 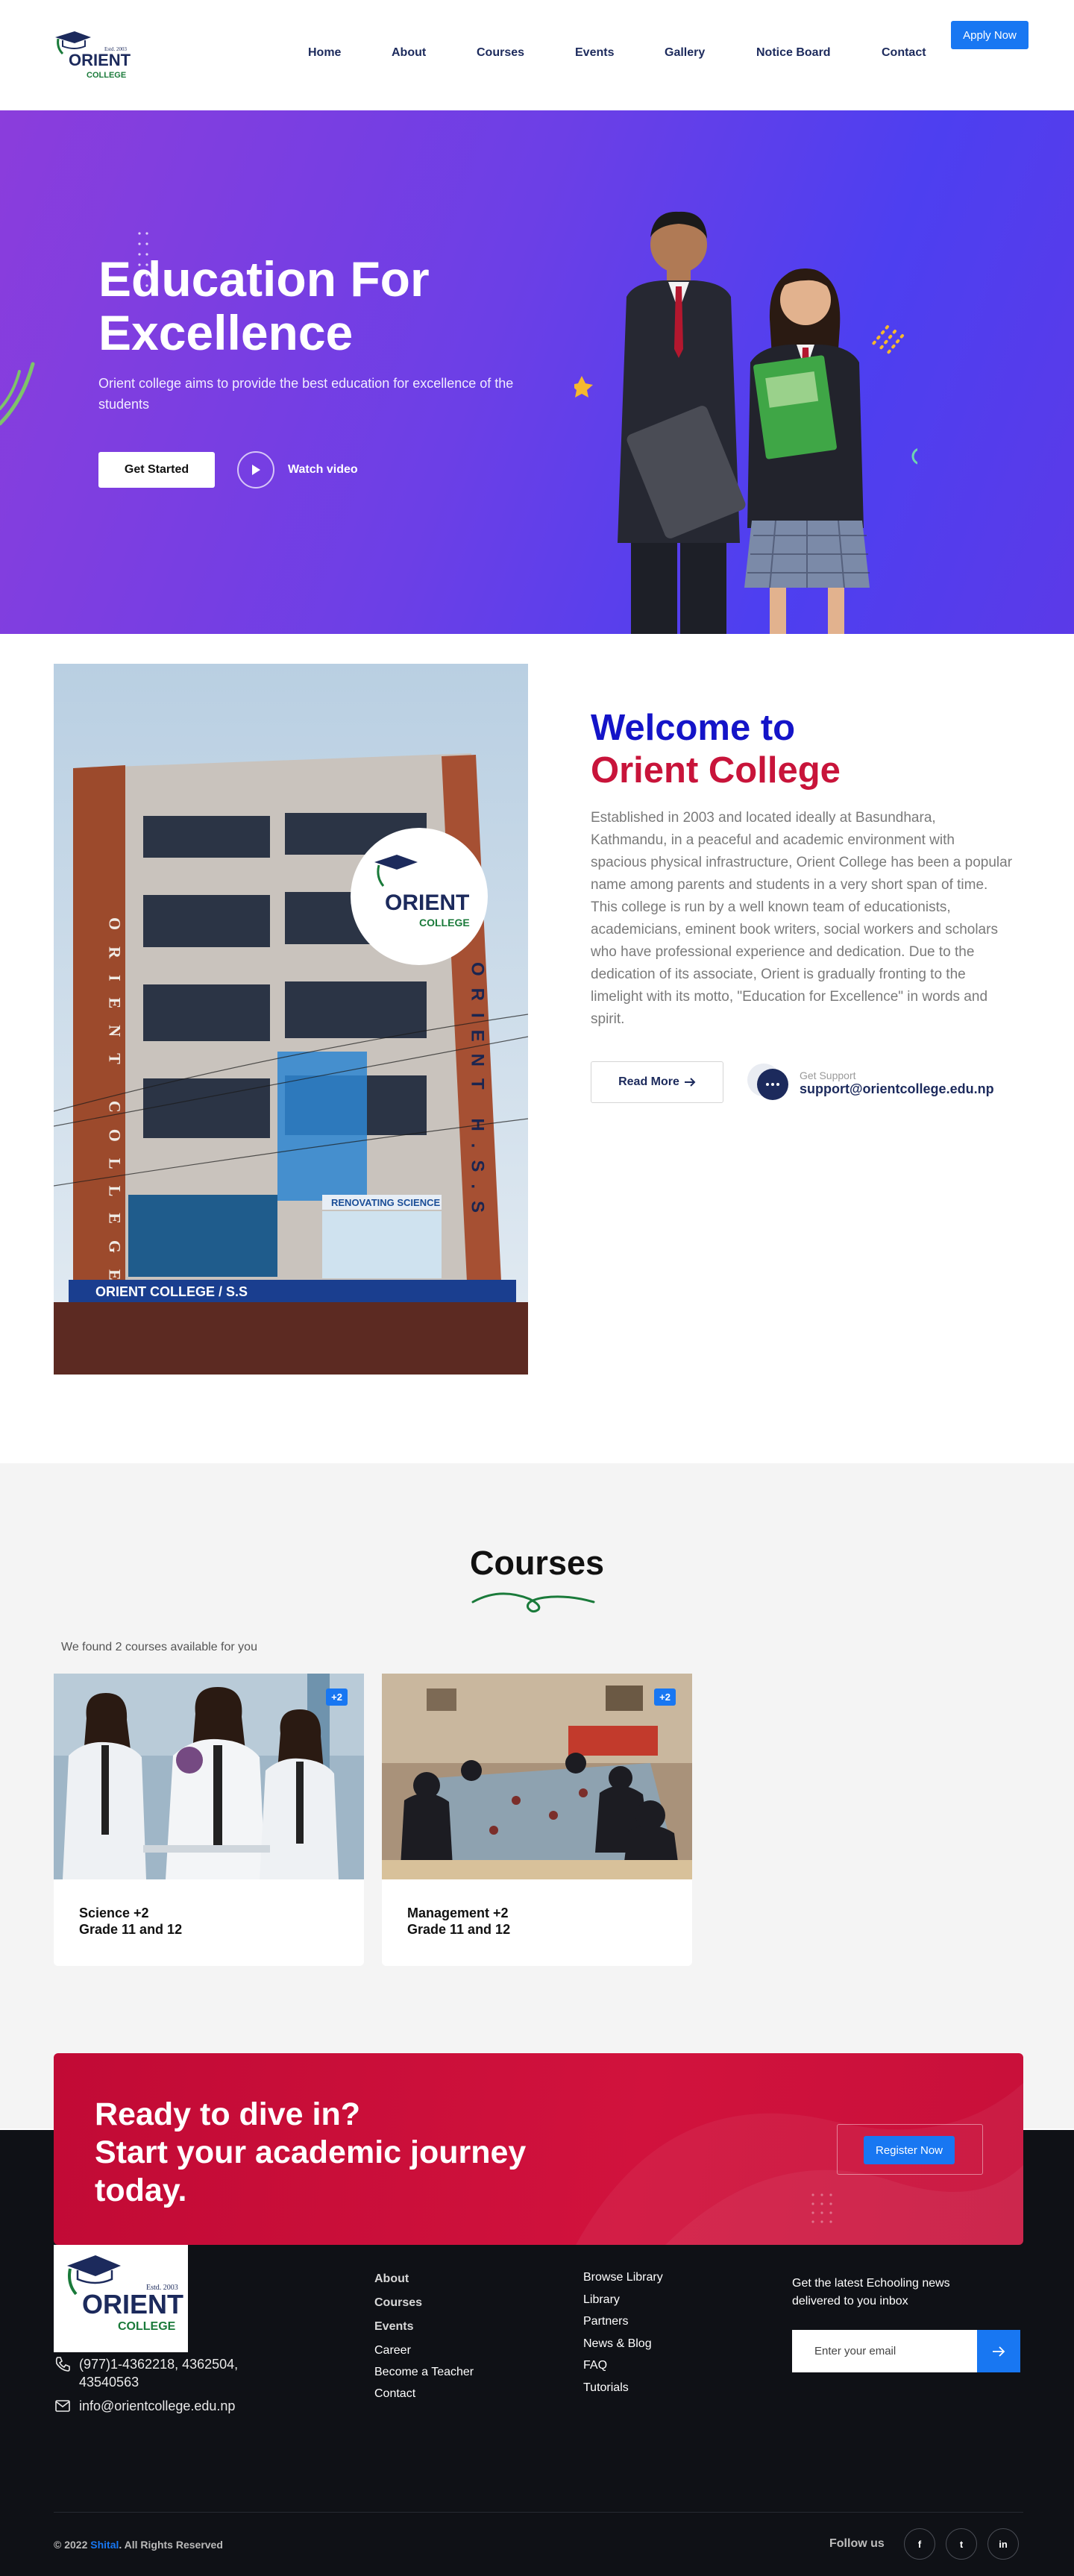 I want to click on twitter-icon: t, so click(x=961, y=2544).